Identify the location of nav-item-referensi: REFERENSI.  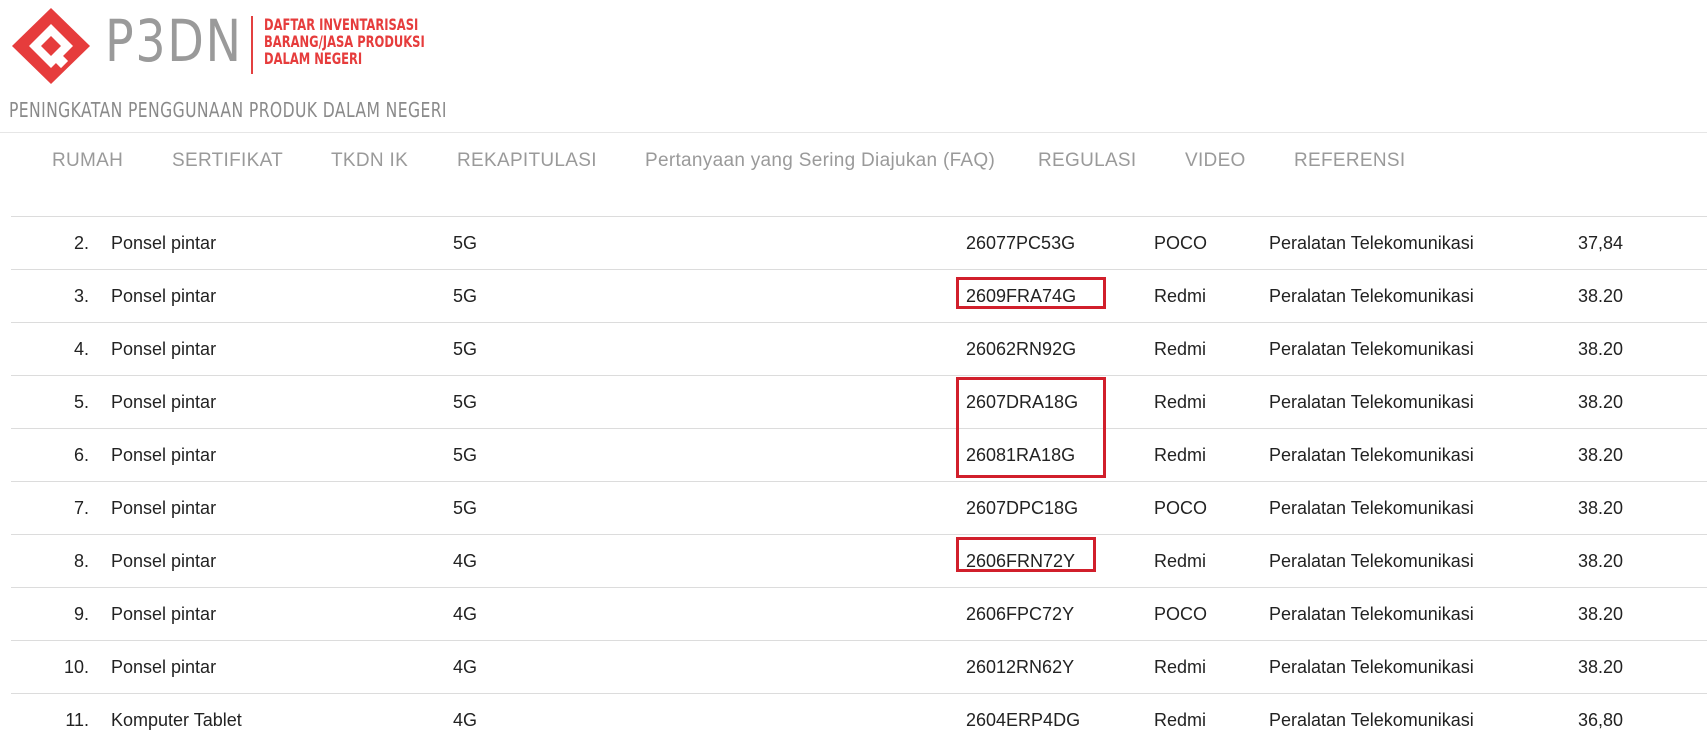
(1349, 161).